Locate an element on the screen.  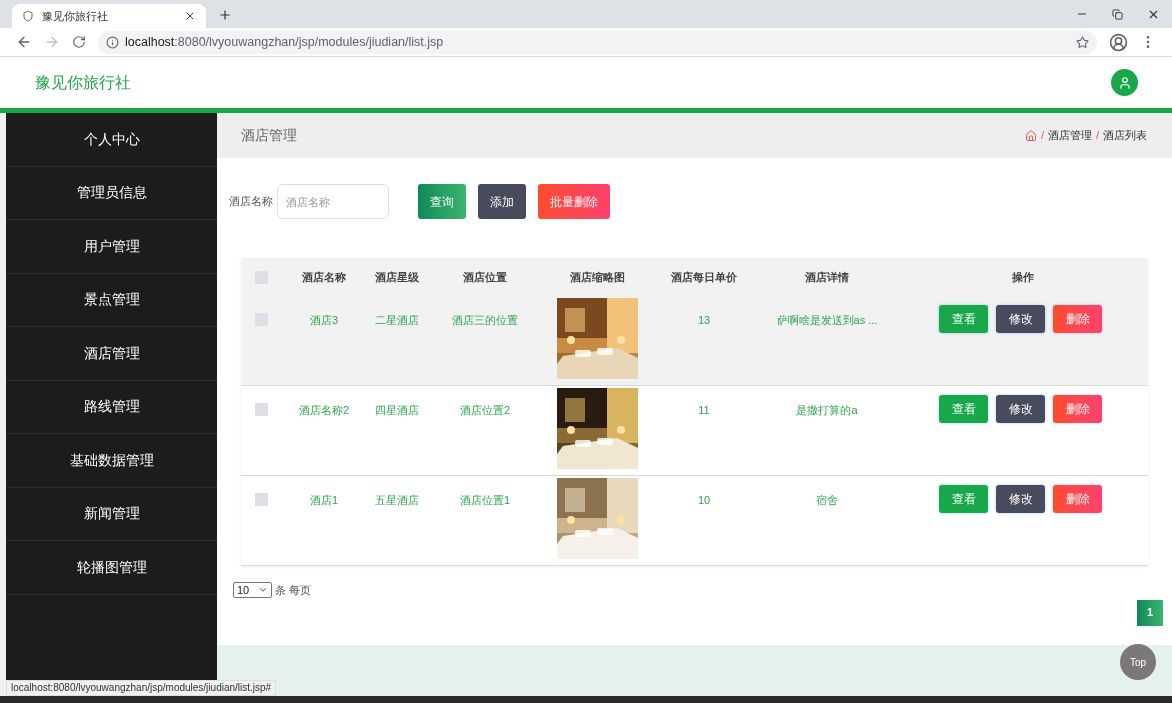
table-cell-text: 二星酒店 is located at coordinates (397, 320).